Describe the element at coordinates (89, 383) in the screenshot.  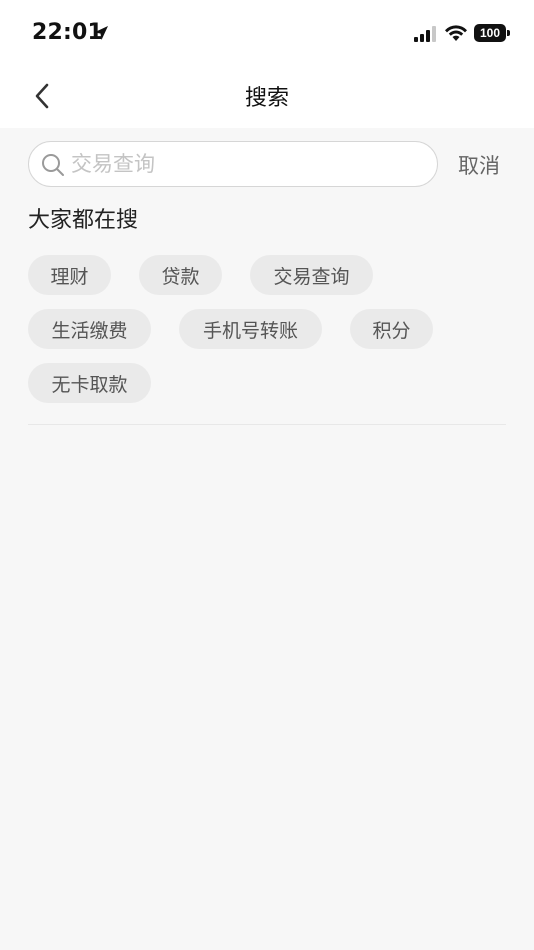
I see `hot-tag-wuka-qukuan: 无卡取款` at that location.